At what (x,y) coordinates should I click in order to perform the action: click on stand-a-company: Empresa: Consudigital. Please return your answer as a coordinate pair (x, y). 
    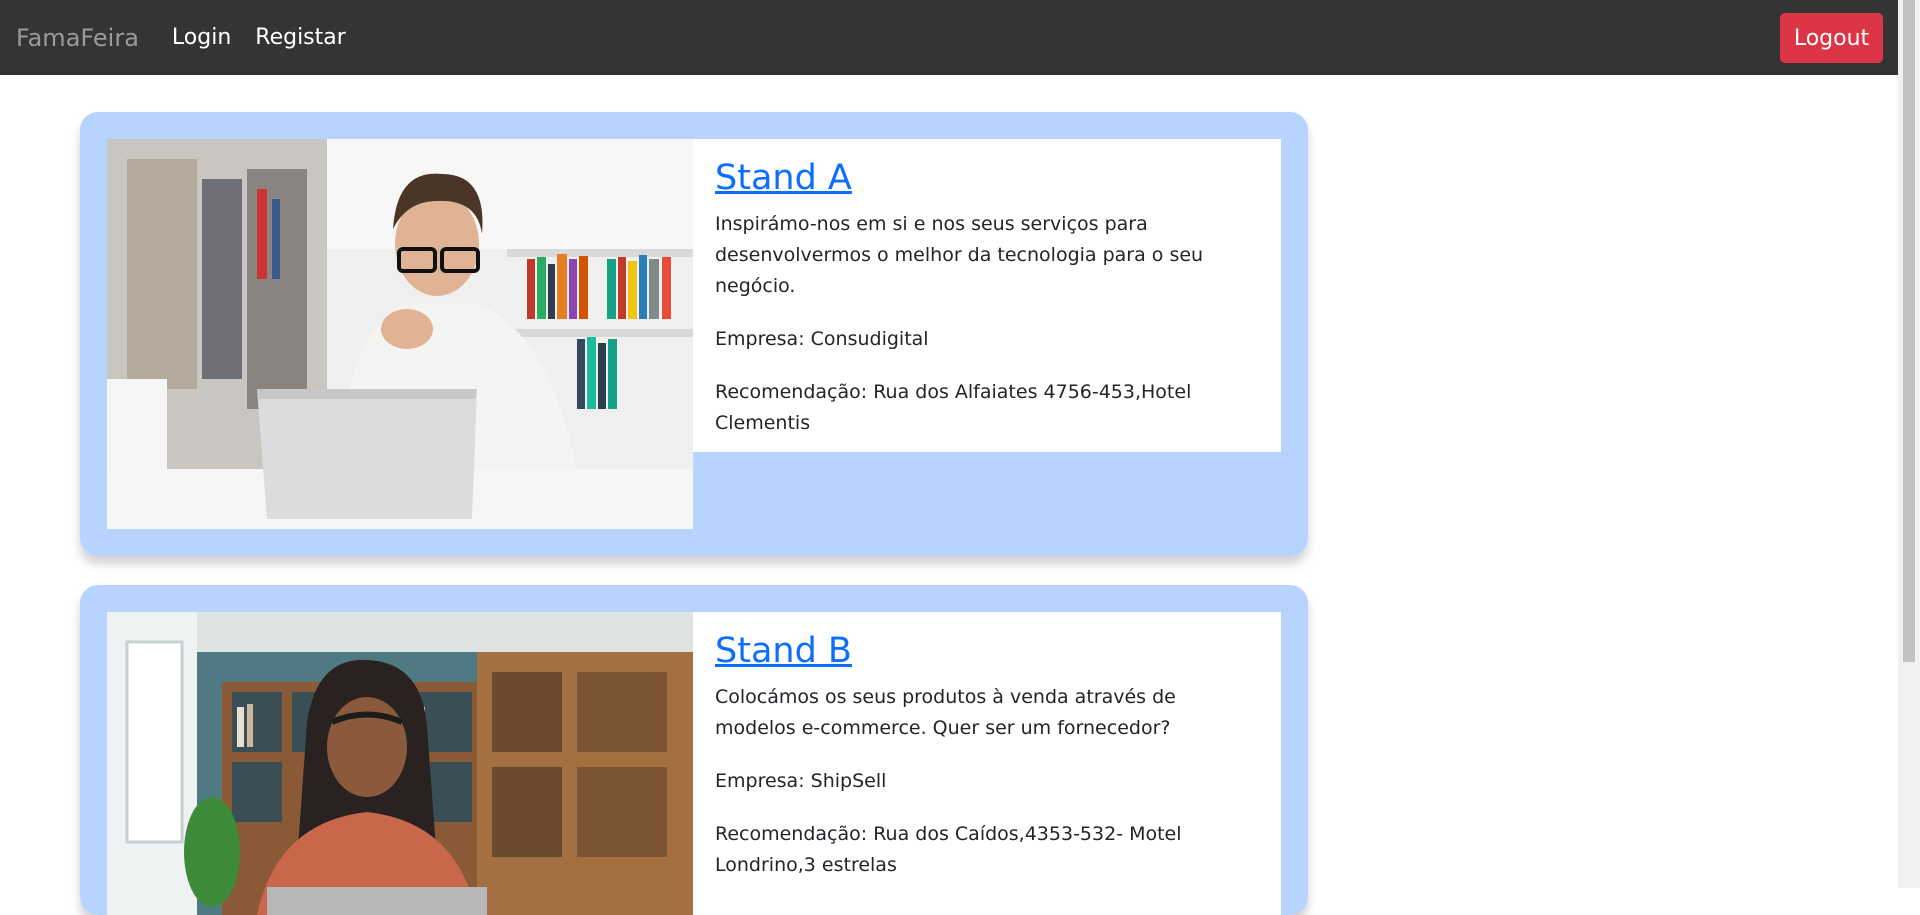
    Looking at the image, I should click on (822, 339).